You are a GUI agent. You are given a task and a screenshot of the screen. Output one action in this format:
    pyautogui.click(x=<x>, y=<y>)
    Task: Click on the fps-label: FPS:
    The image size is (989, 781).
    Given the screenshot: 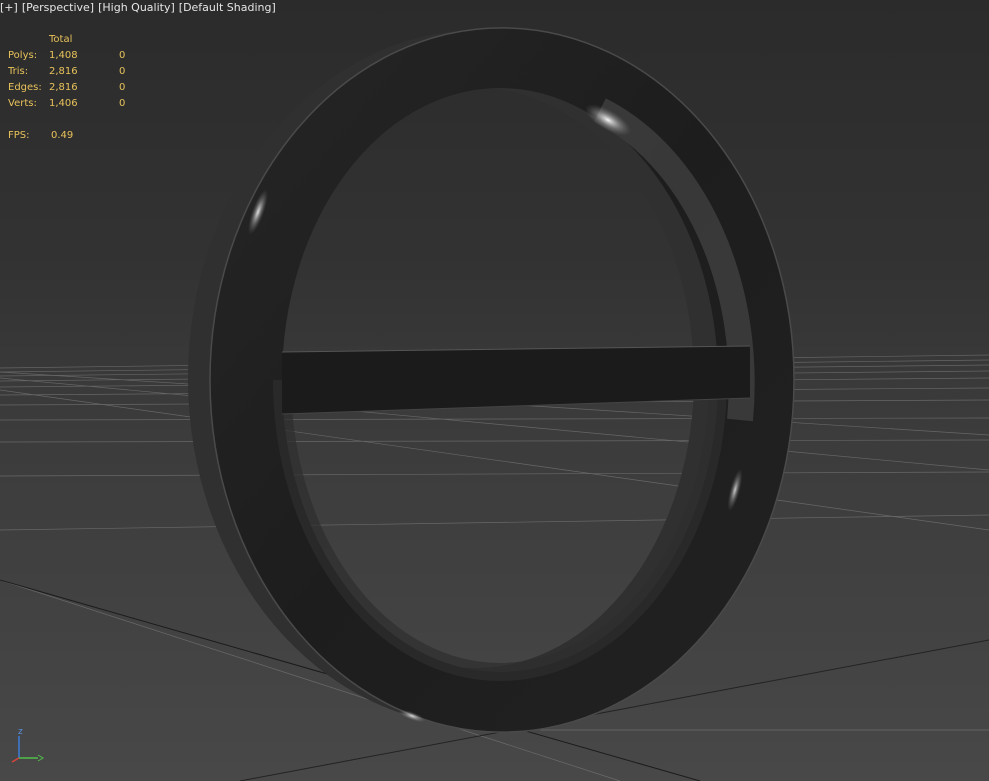 What is the action you would take?
    pyautogui.click(x=19, y=135)
    